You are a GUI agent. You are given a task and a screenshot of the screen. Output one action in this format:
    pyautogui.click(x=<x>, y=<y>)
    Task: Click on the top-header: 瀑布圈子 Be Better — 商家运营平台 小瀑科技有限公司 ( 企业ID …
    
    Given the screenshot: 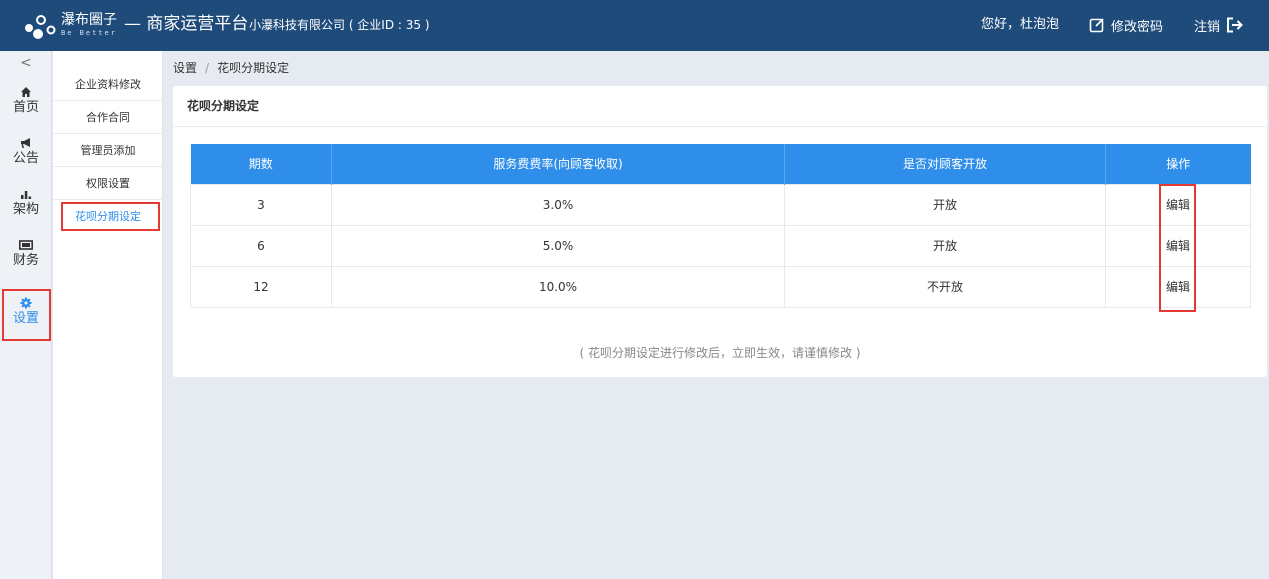 What is the action you would take?
    pyautogui.click(x=634, y=25)
    